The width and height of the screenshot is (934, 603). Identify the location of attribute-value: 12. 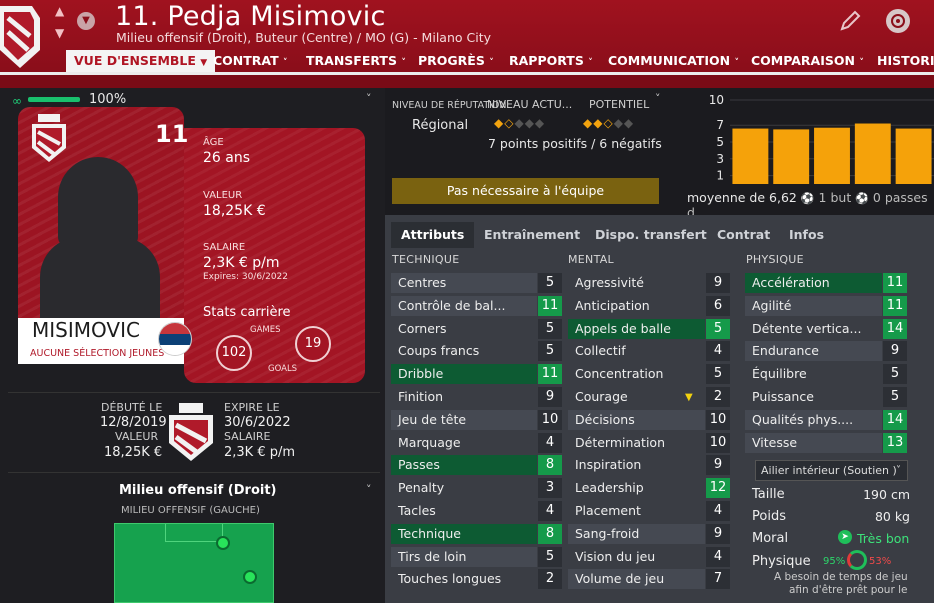
(718, 488).